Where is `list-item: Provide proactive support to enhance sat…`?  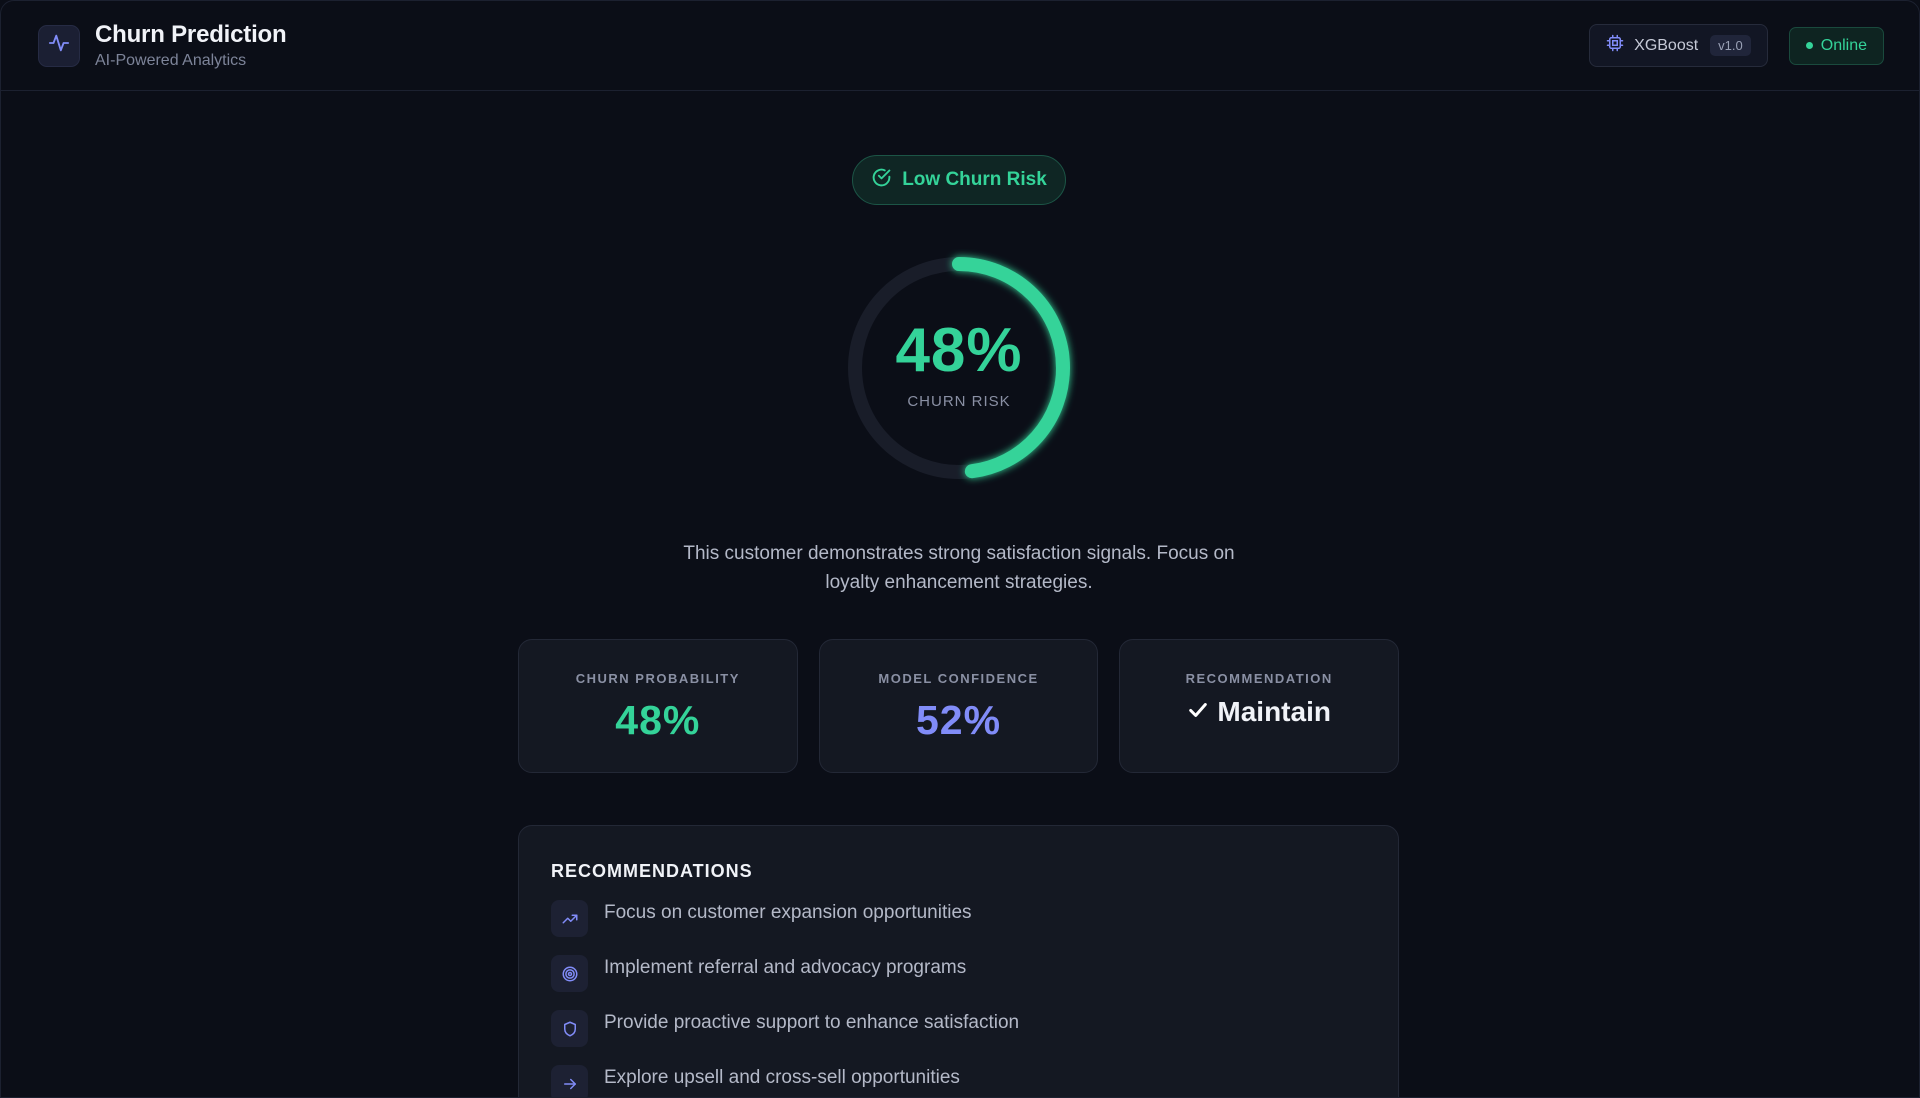 list-item: Provide proactive support to enhance sat… is located at coordinates (958, 1037).